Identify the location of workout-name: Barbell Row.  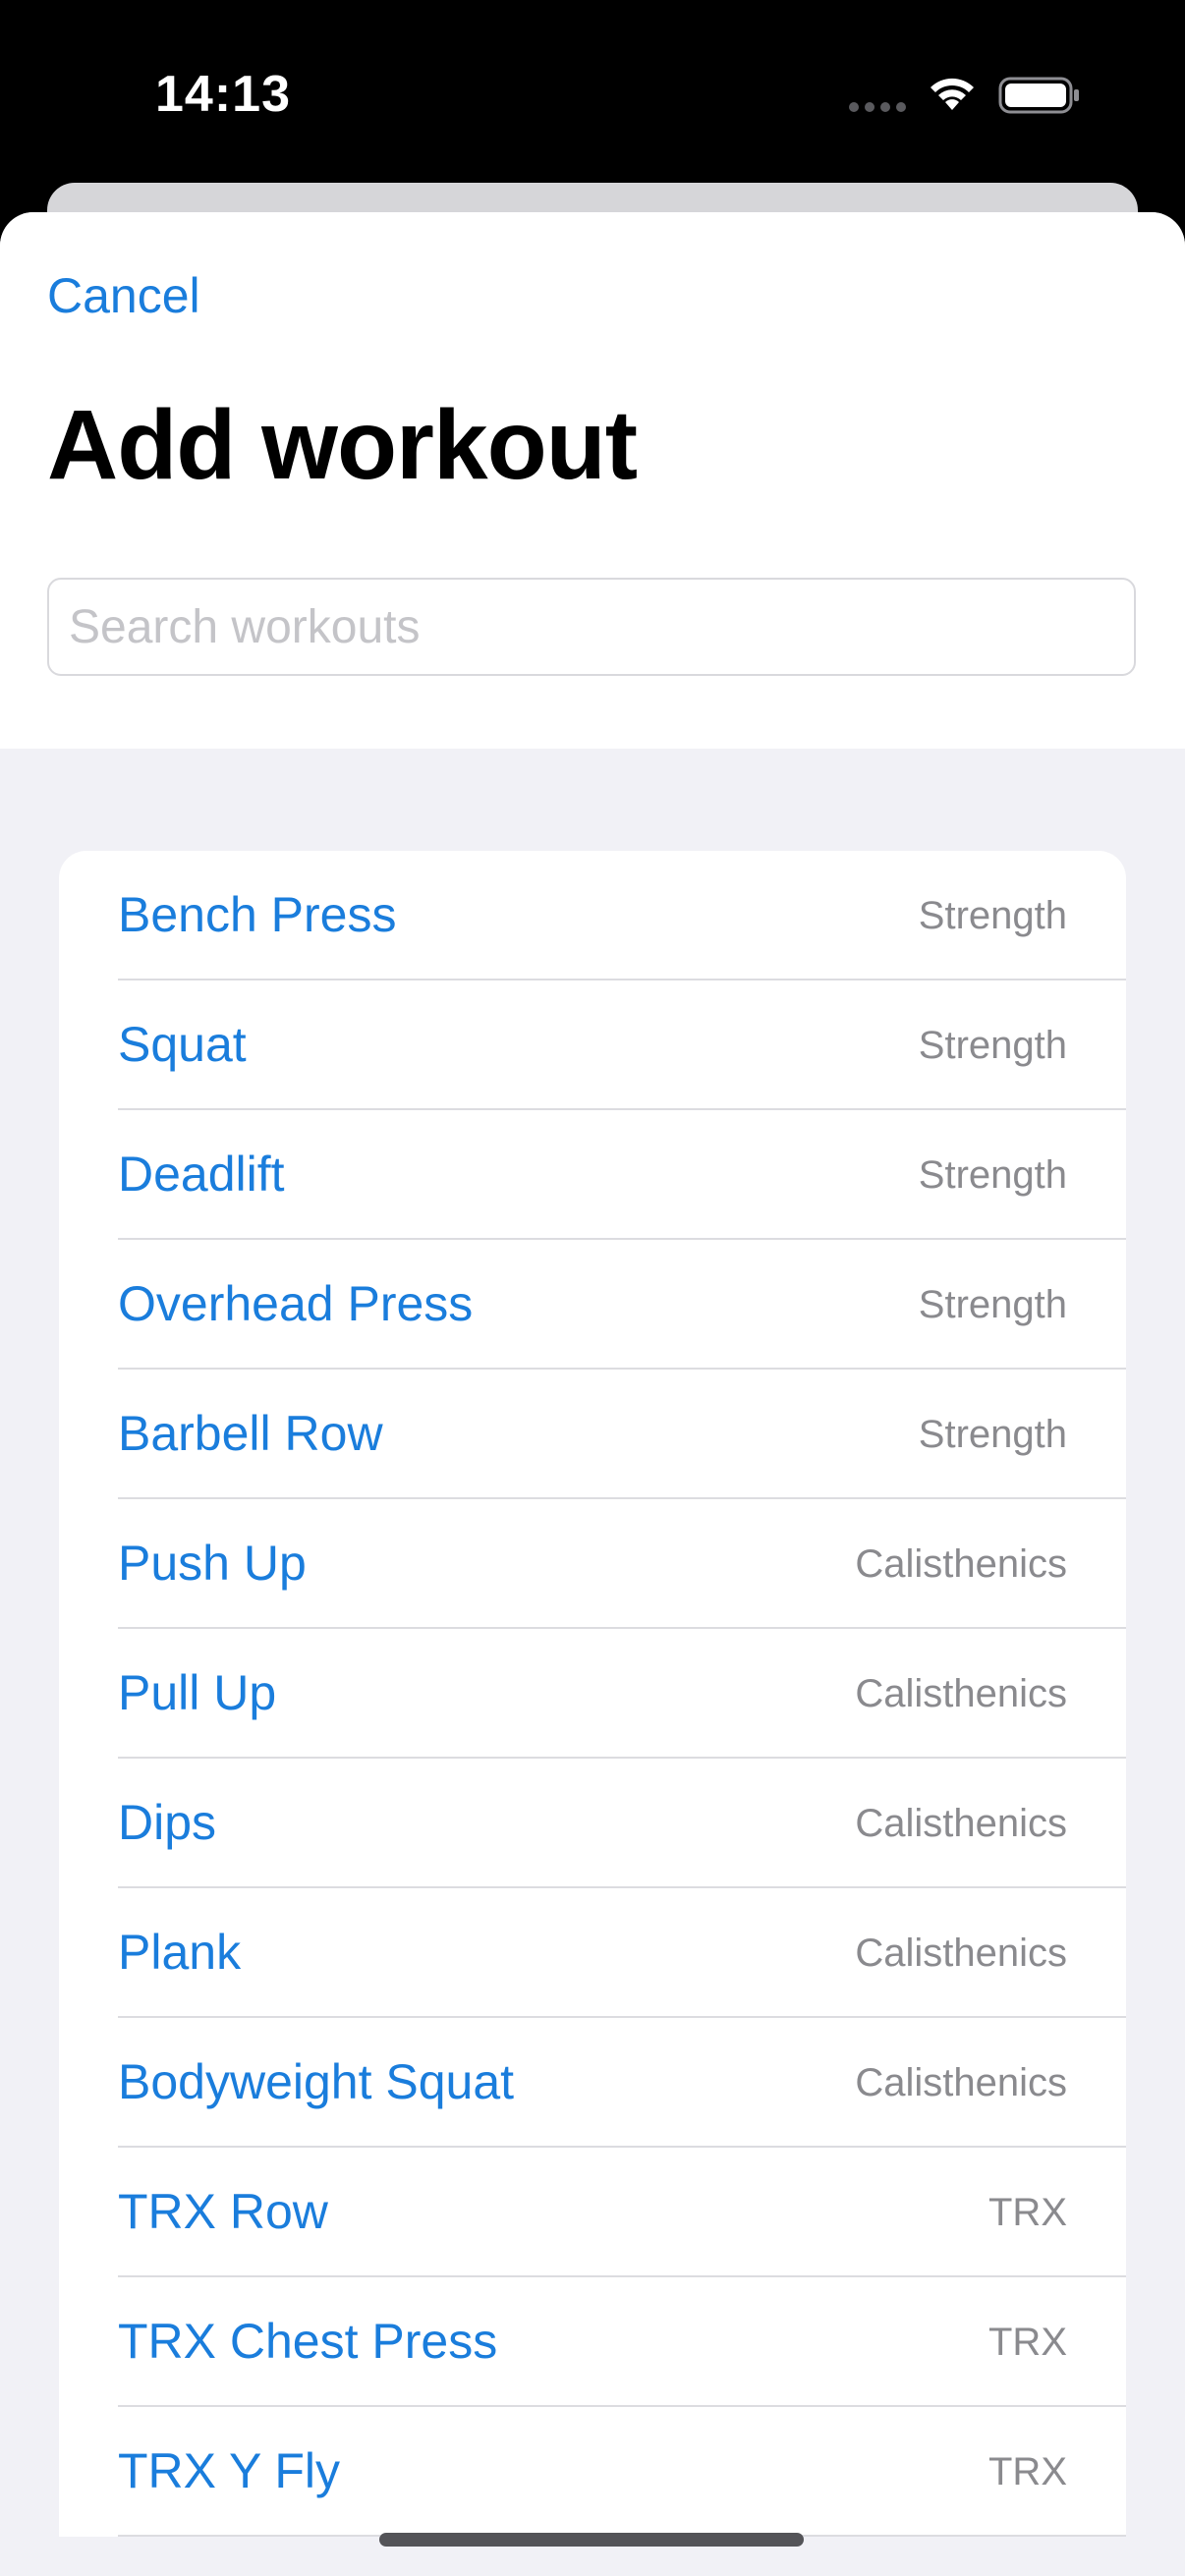
(251, 1433).